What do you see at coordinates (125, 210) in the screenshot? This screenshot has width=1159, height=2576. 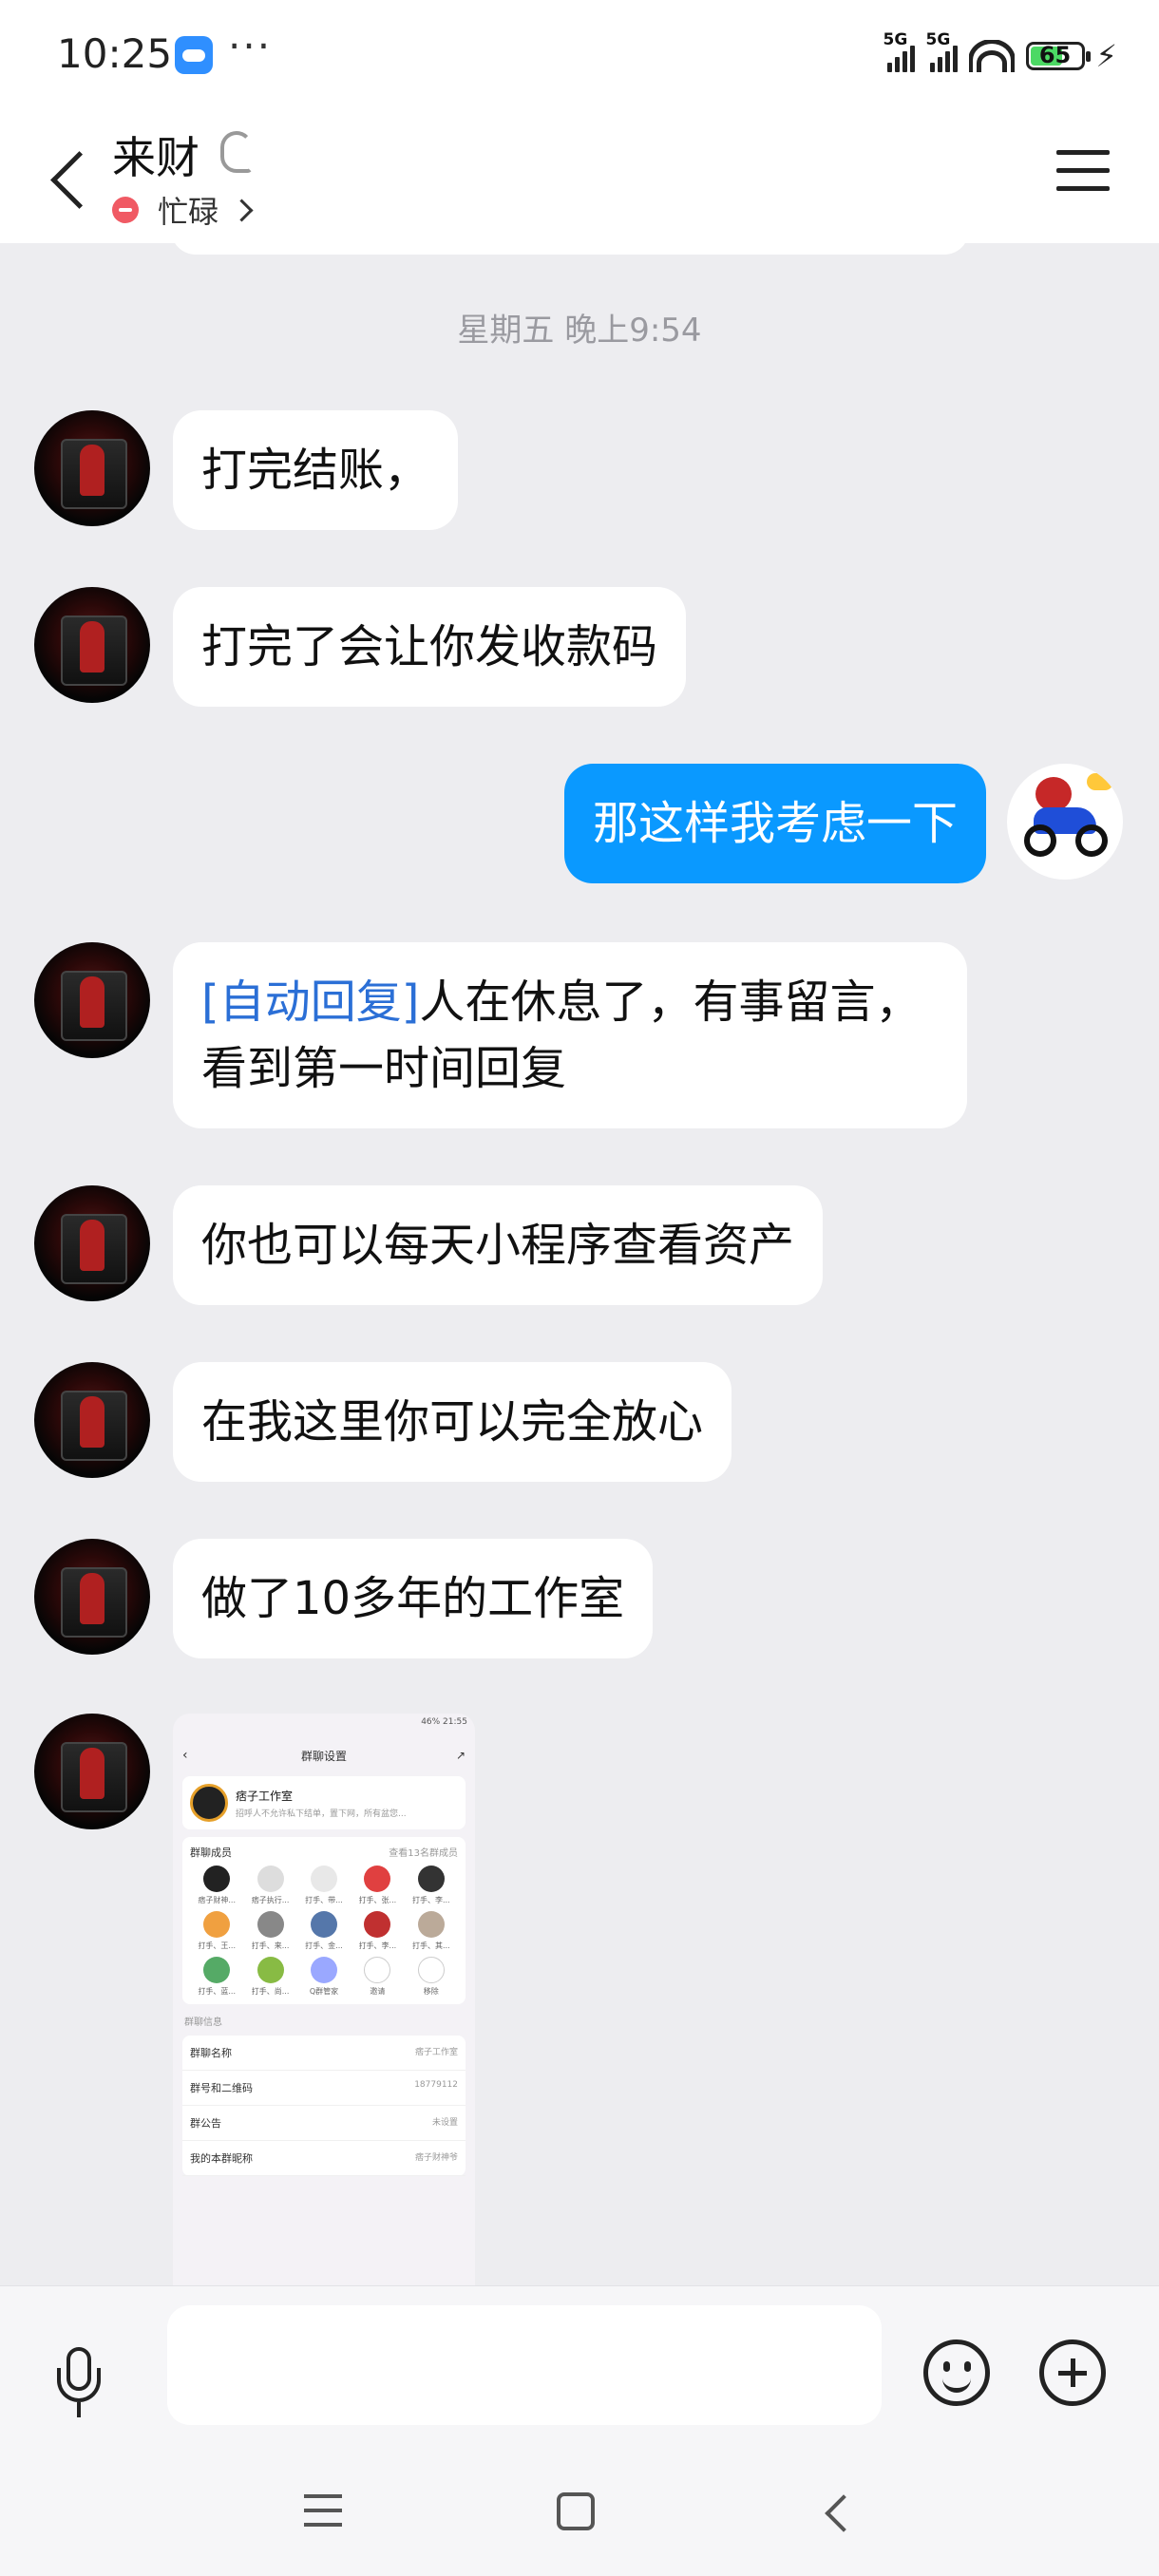 I see `busy-icon` at bounding box center [125, 210].